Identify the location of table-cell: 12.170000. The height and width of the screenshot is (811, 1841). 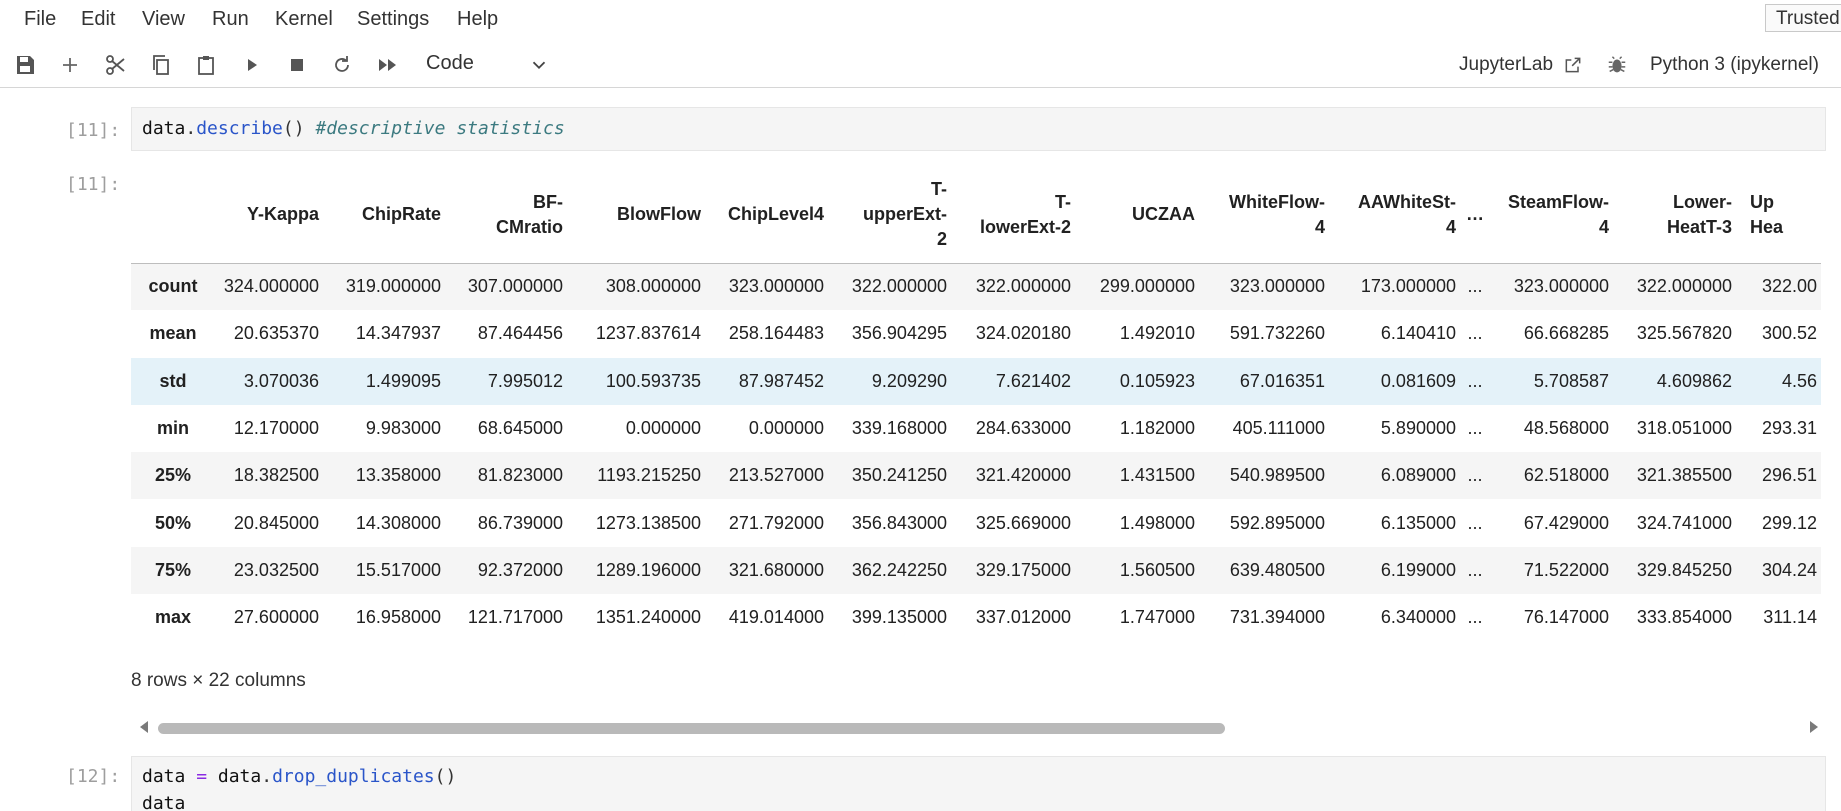
(276, 428).